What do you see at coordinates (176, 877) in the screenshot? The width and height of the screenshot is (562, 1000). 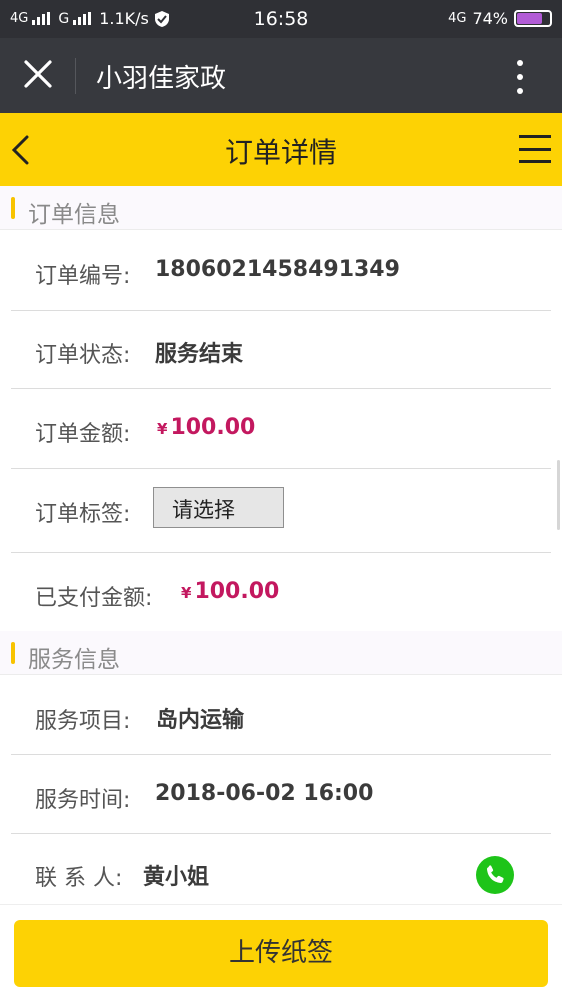 I see `contact-name-value: 黄小姐` at bounding box center [176, 877].